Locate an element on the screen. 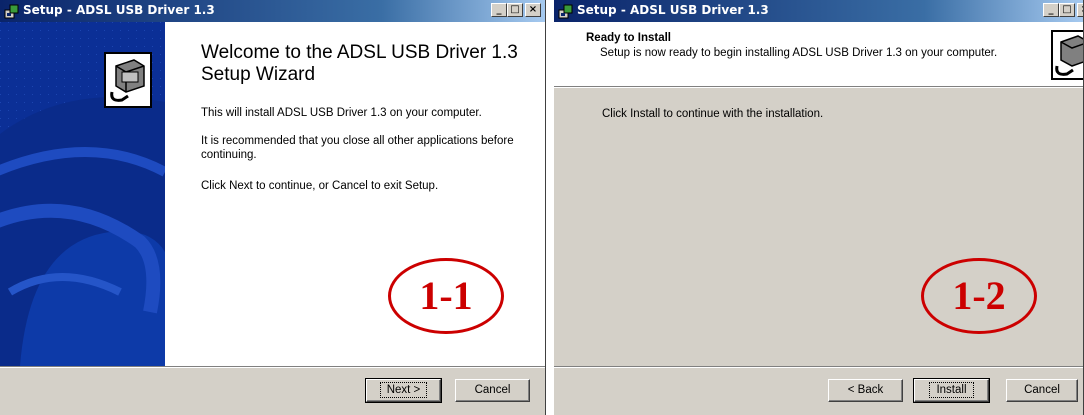 The height and width of the screenshot is (415, 1084). screenshot-divider is located at coordinates (550, 207).